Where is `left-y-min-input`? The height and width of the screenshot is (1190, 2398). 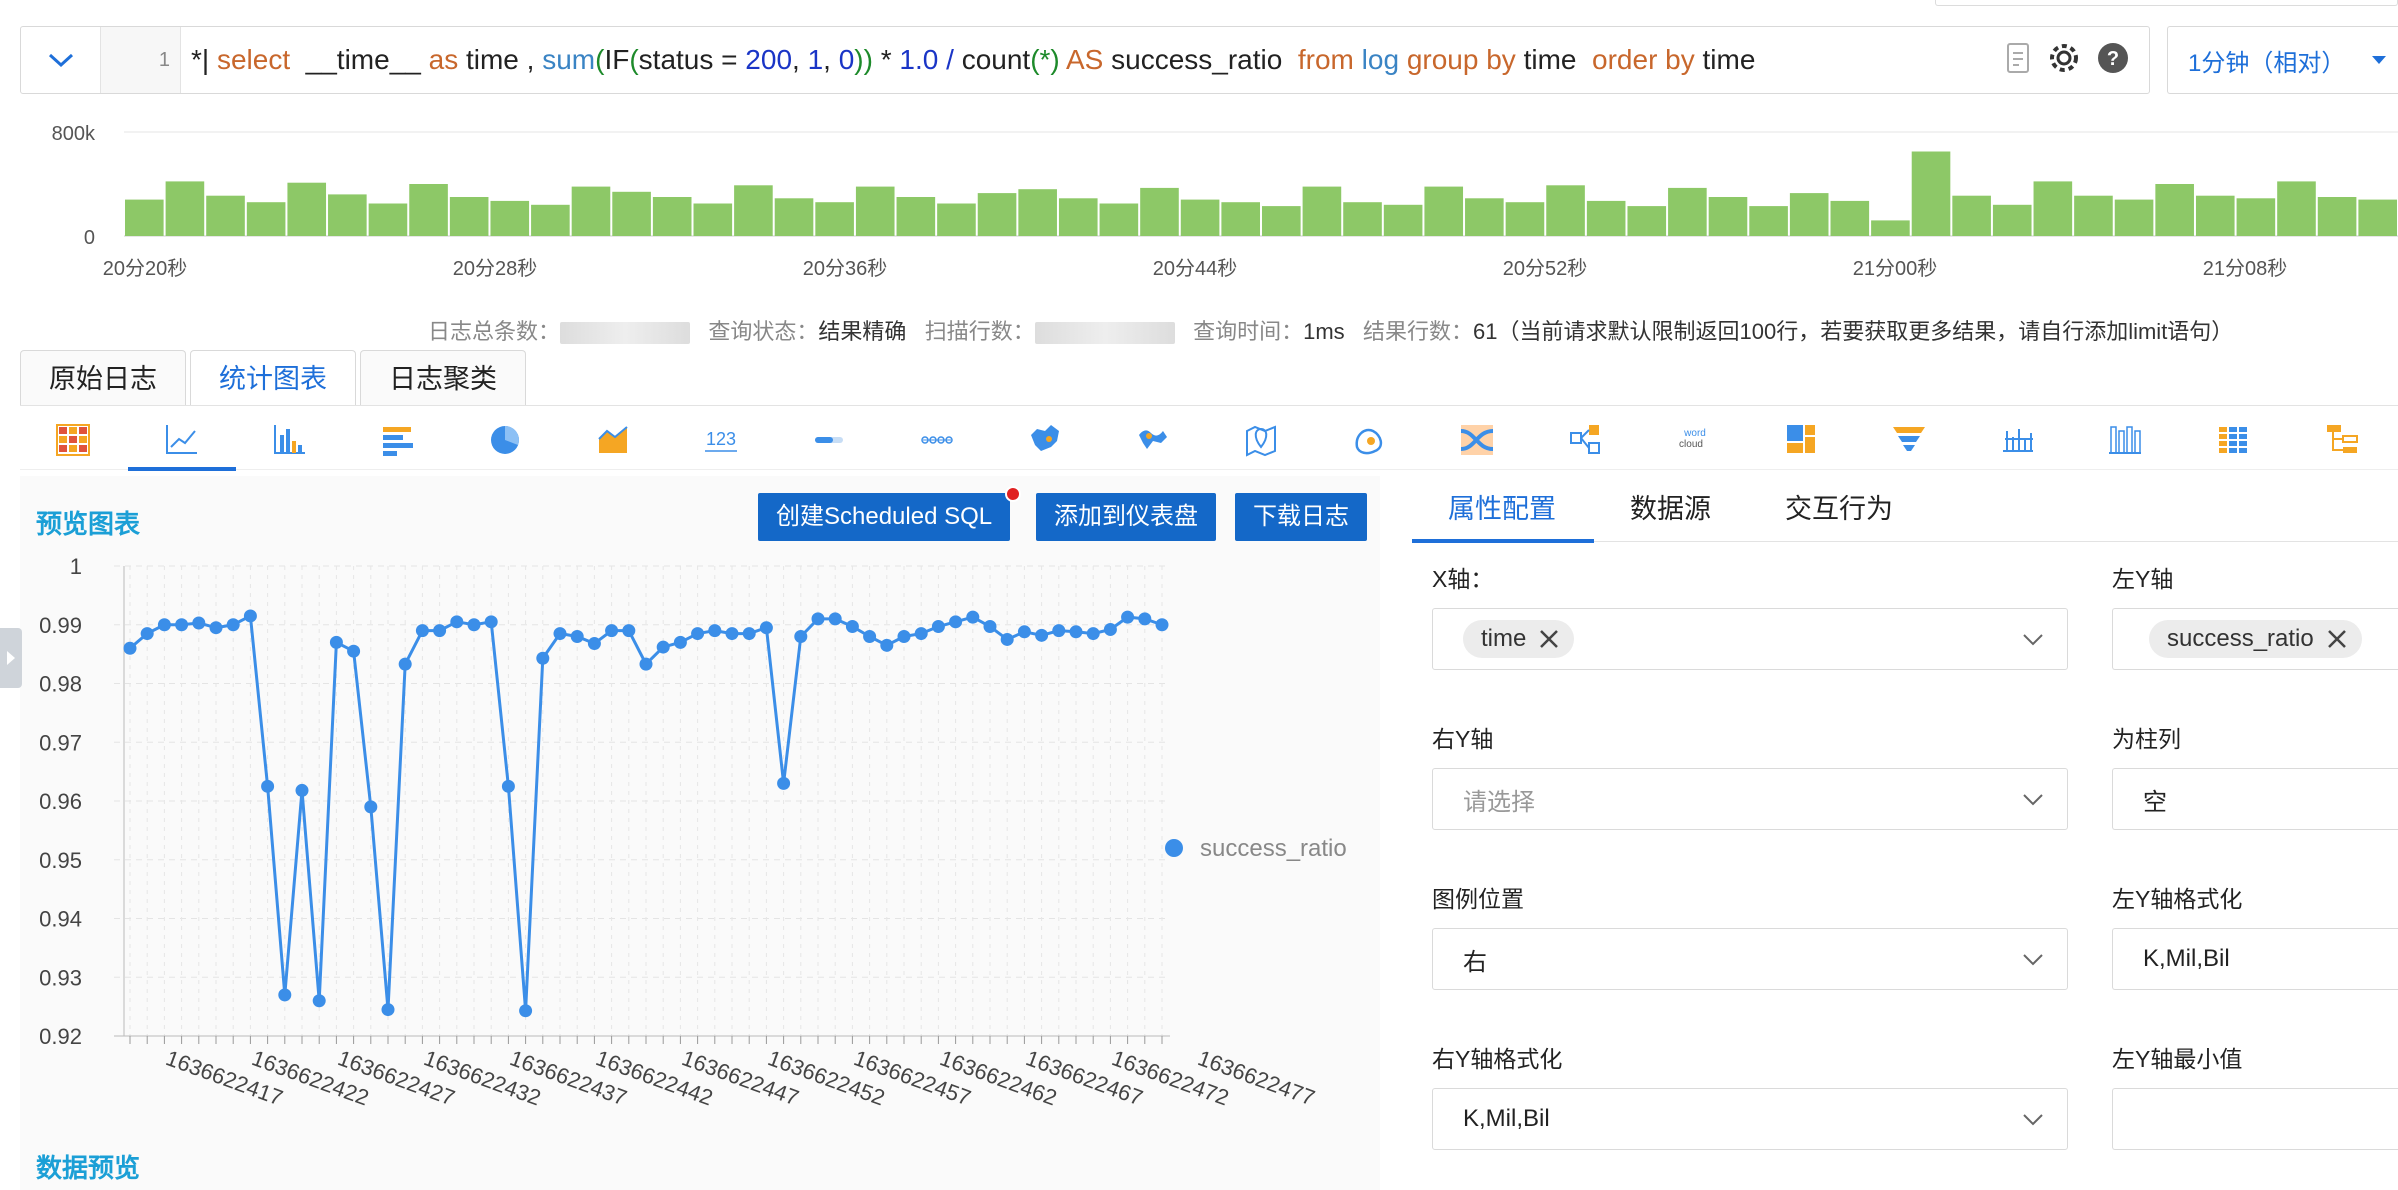 left-y-min-input is located at coordinates (2255, 1119).